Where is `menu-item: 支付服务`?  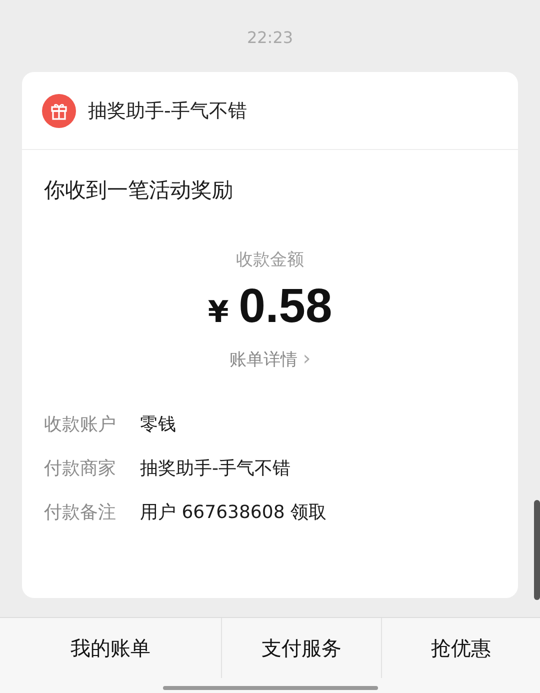
menu-item: 支付服务 is located at coordinates (302, 648).